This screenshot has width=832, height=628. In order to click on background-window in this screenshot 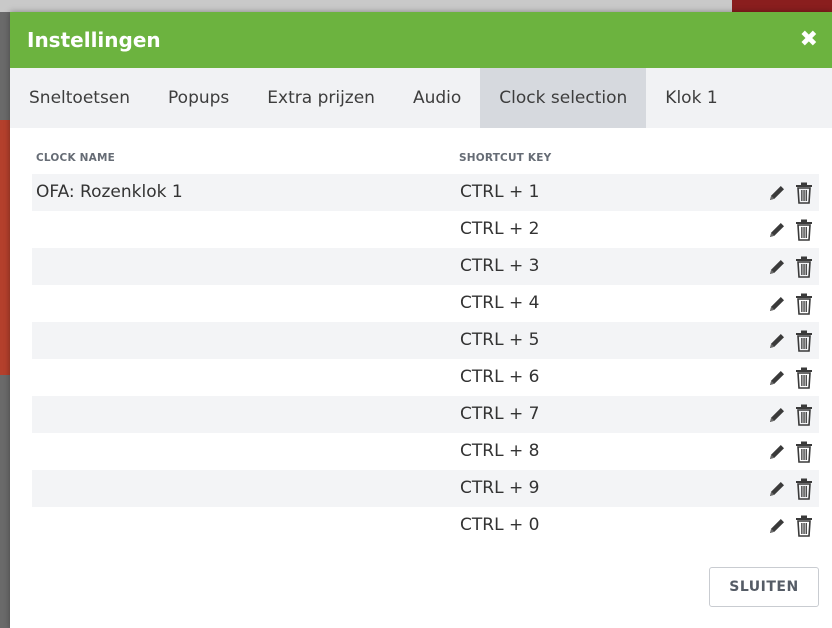, I will do `click(416, 6)`.